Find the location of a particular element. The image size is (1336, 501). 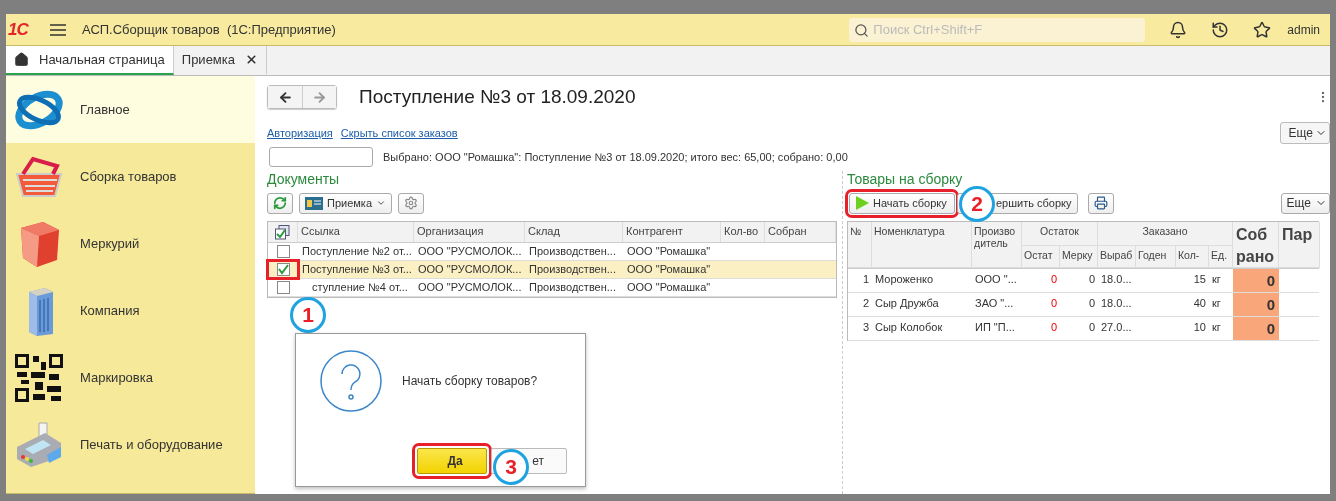

settings-button is located at coordinates (411, 203).